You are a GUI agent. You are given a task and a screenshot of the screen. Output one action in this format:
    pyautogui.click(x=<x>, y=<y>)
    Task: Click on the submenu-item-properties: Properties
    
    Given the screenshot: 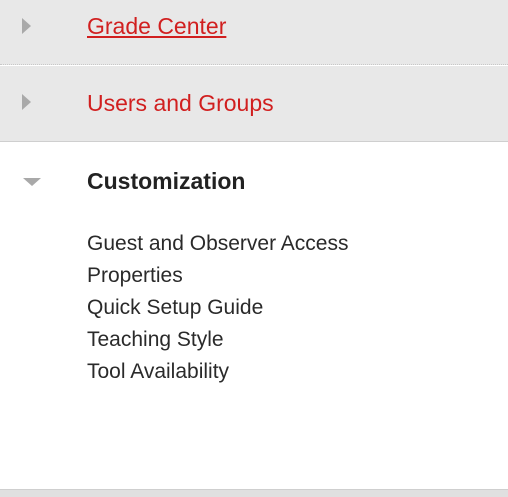 What is the action you would take?
    pyautogui.click(x=217, y=276)
    